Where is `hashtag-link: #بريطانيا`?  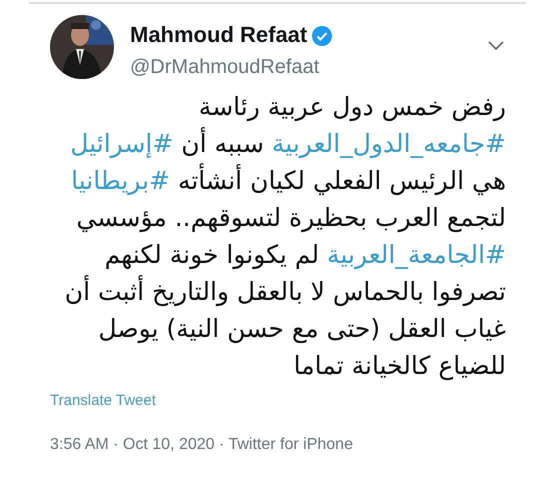 hashtag-link: #بريطانيا is located at coordinates (120, 181).